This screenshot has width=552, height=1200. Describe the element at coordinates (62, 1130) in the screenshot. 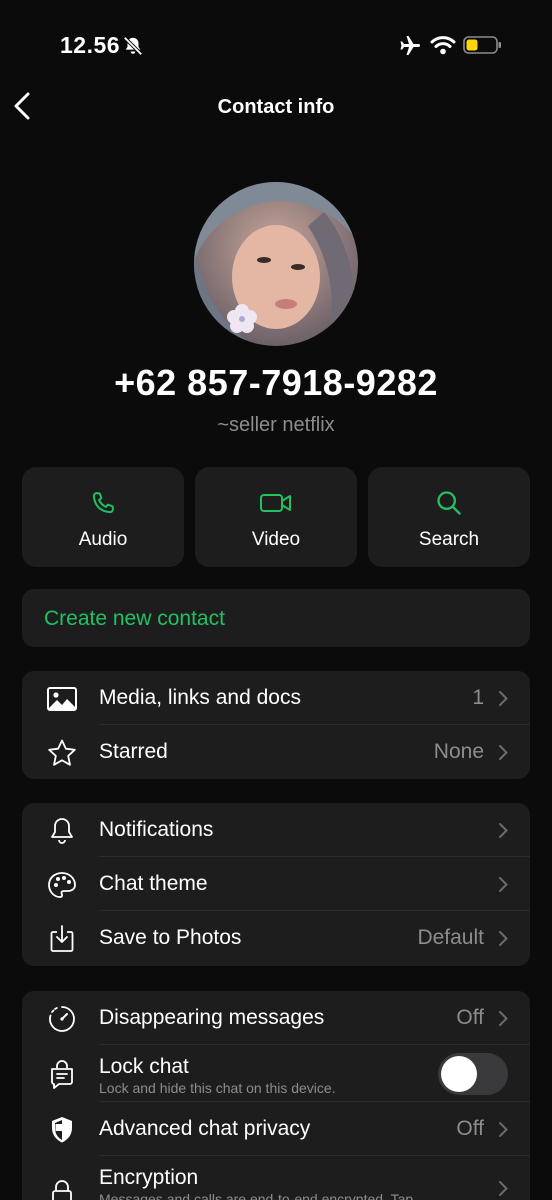

I see `shield-icon` at that location.